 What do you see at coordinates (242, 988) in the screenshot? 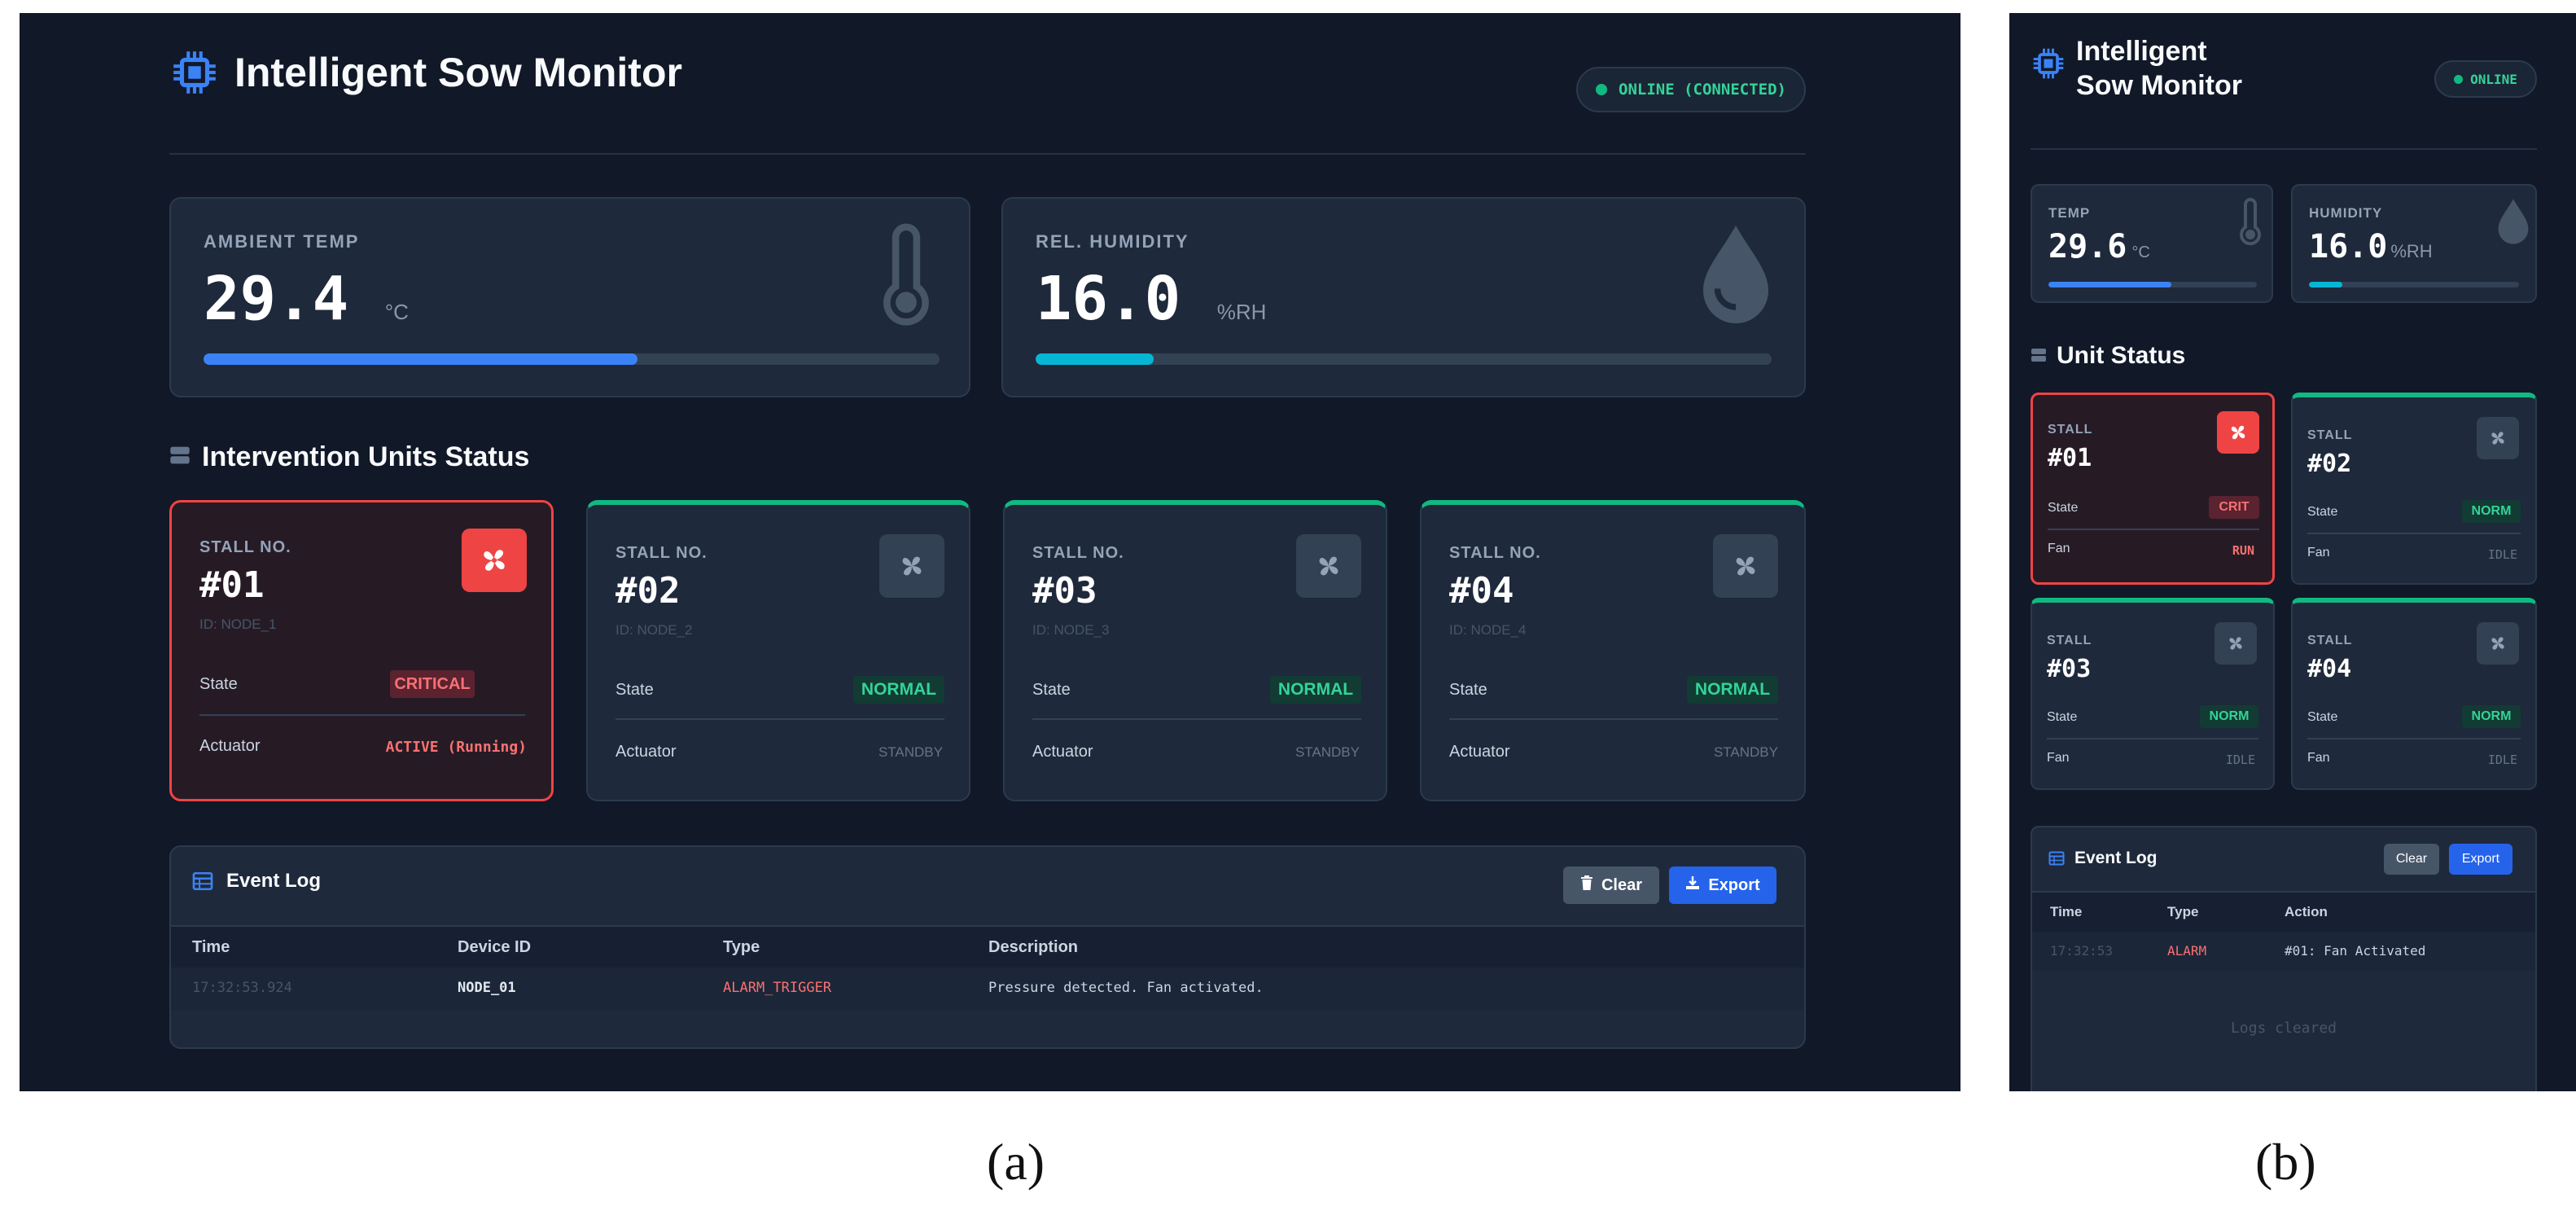
I see `row-time: 17:32:53.924` at bounding box center [242, 988].